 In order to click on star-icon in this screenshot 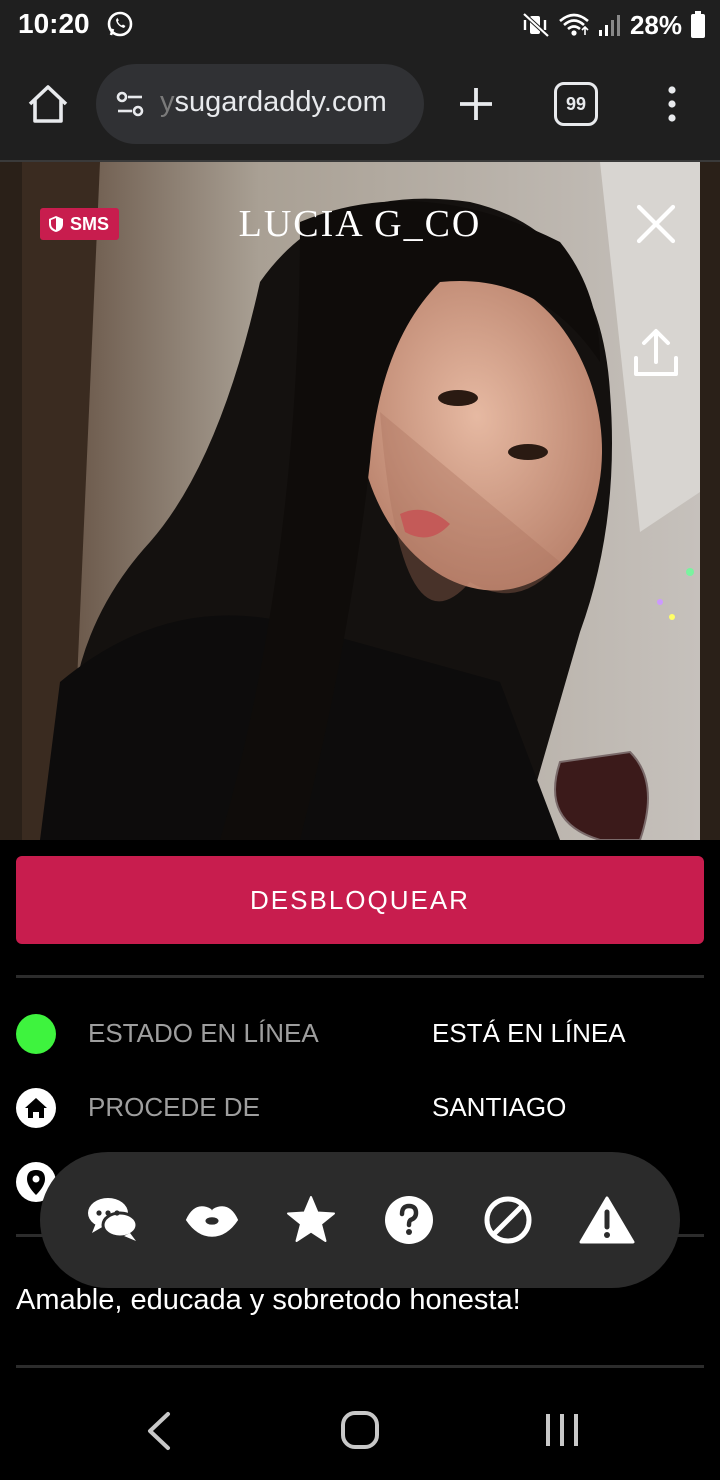, I will do `click(310, 1219)`.